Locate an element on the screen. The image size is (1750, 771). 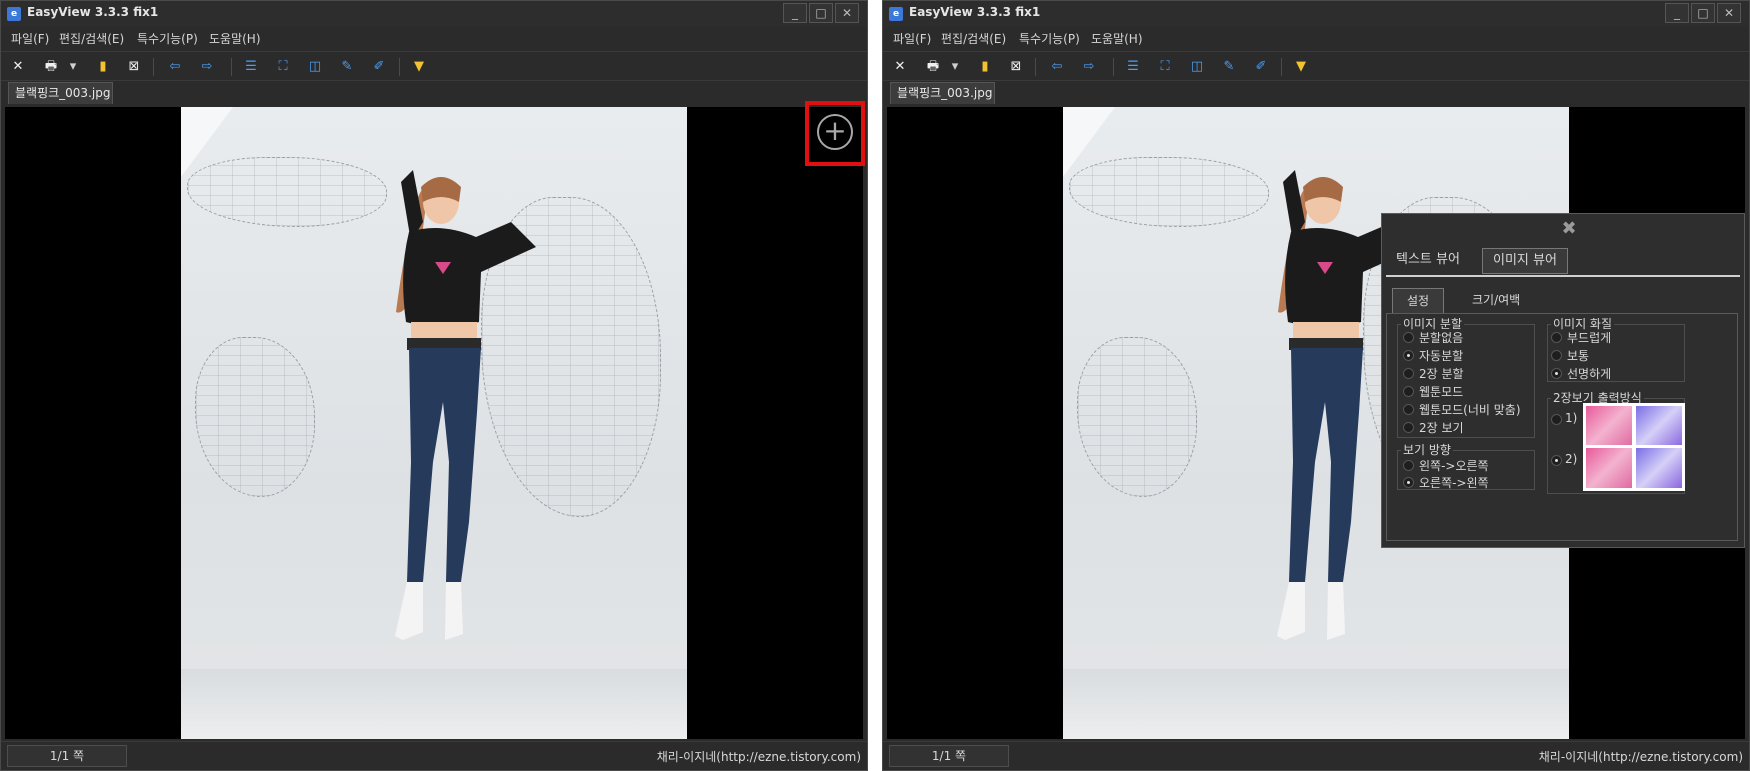
quality-smooth-radio is located at coordinates (1556, 337).